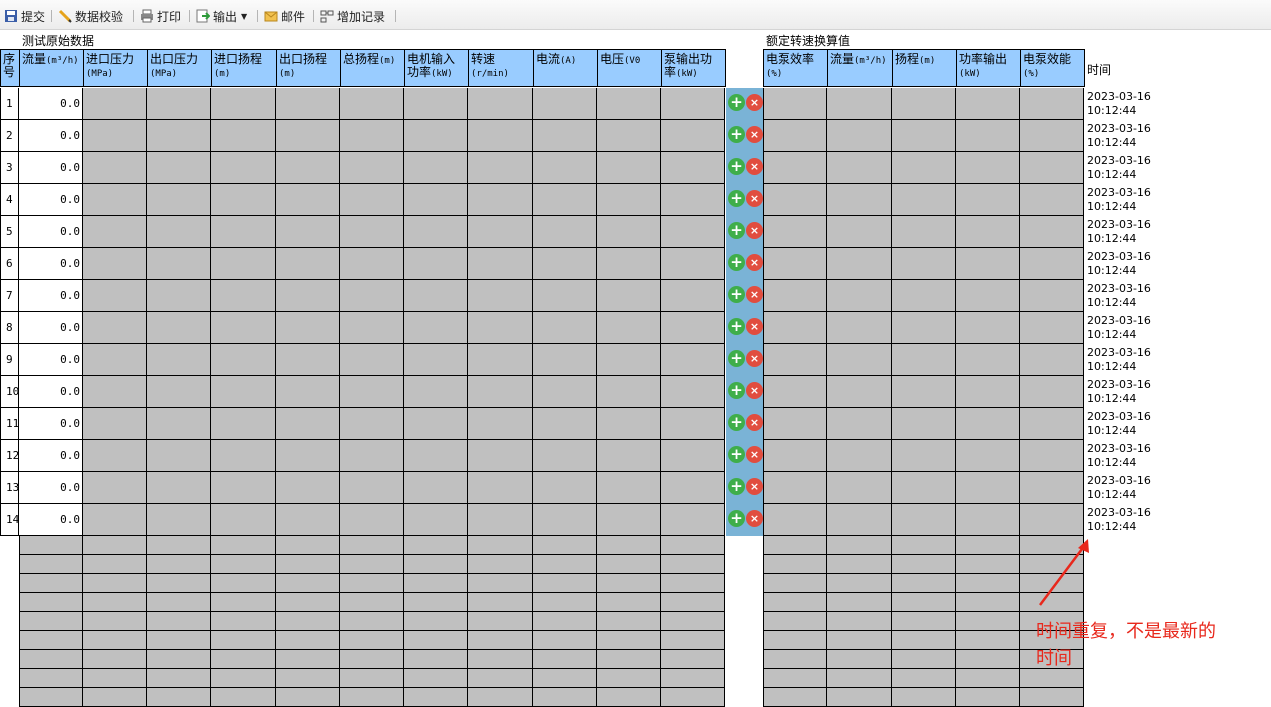 The width and height of the screenshot is (1271, 707). I want to click on submit-button: 提交, so click(24, 16).